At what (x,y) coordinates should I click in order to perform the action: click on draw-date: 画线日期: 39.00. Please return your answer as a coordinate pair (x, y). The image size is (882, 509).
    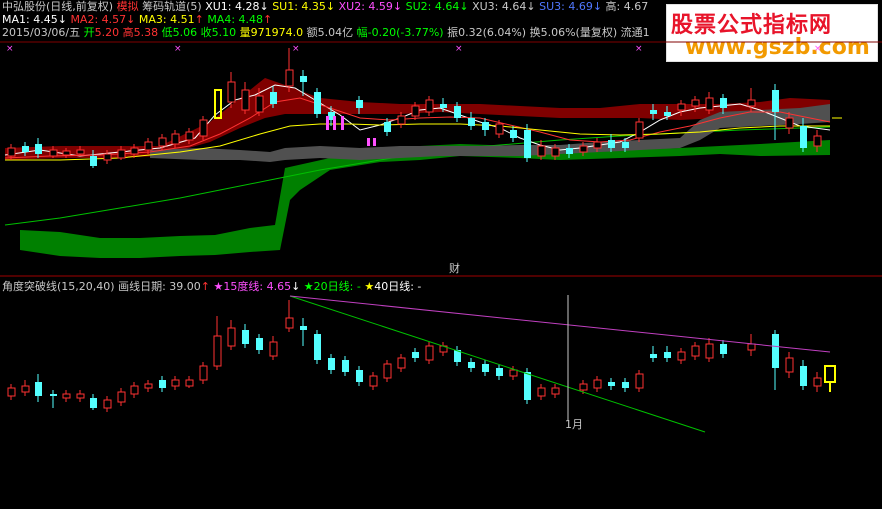
    Looking at the image, I should click on (159, 286).